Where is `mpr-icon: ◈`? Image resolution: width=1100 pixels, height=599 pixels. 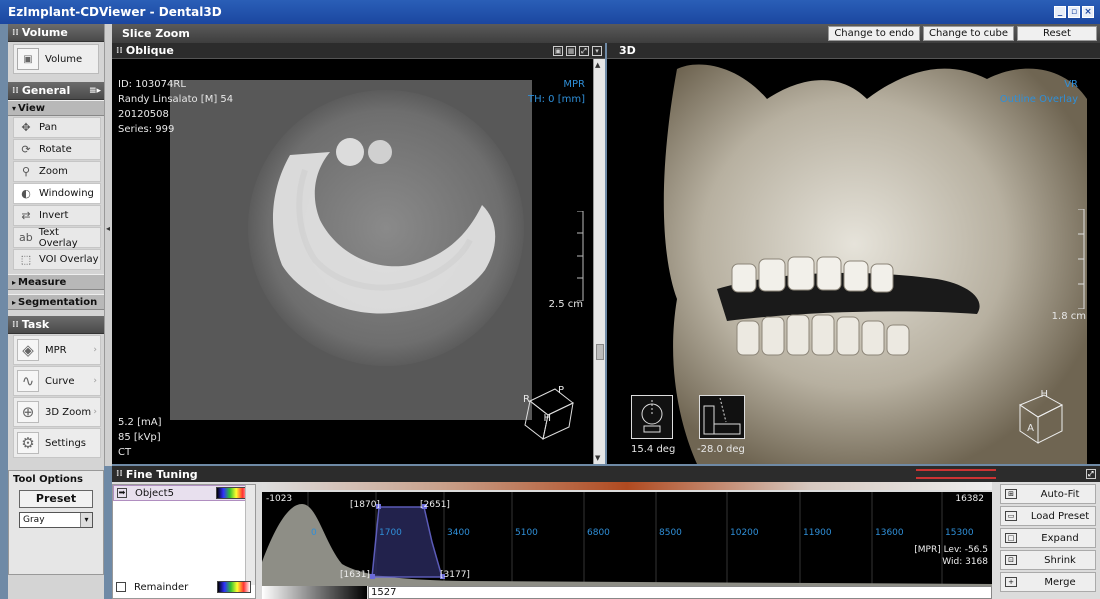 mpr-icon: ◈ is located at coordinates (28, 350).